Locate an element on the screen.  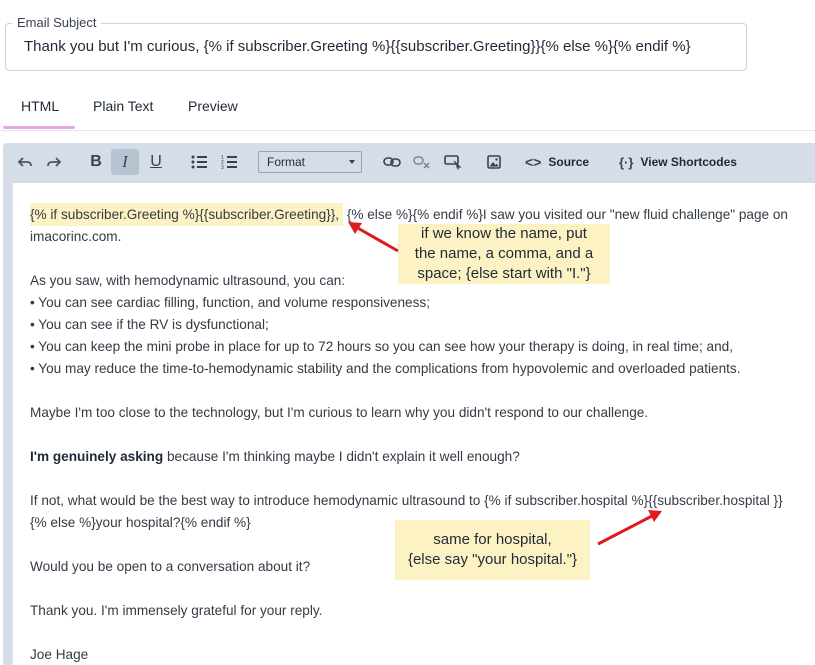
bullet-list-icon is located at coordinates (199, 162).